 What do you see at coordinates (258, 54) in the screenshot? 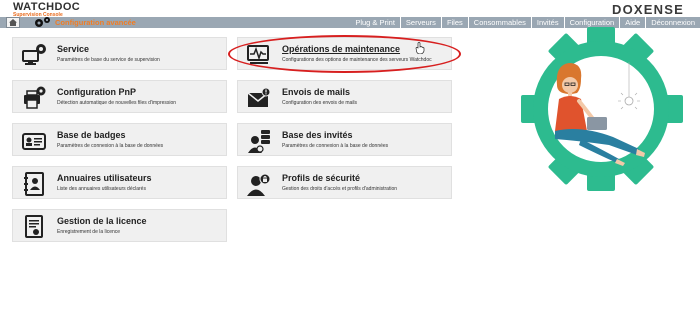
I see `monitor-pulse-icon` at bounding box center [258, 54].